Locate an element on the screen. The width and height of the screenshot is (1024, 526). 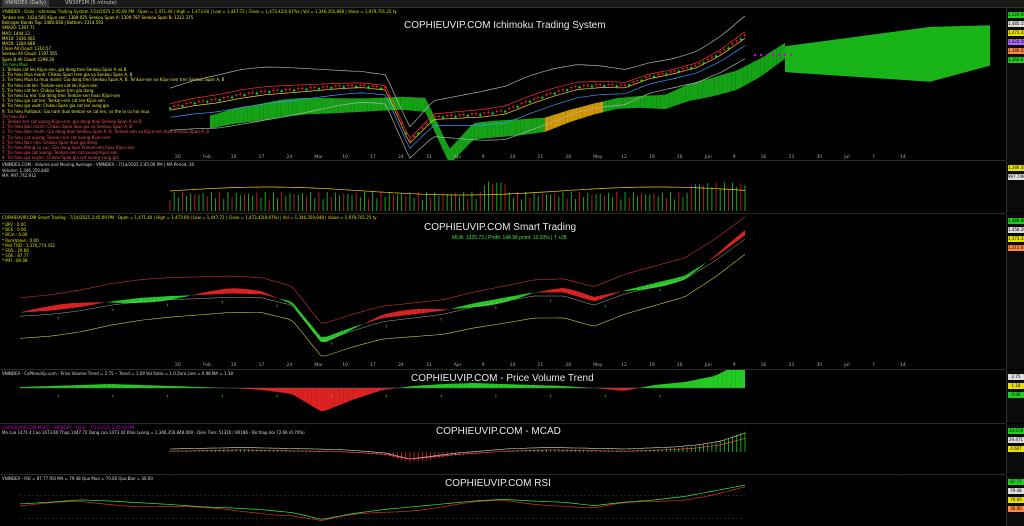
volume-axis: 1,346.35M 997.74M is located at coordinates (1015, 187).